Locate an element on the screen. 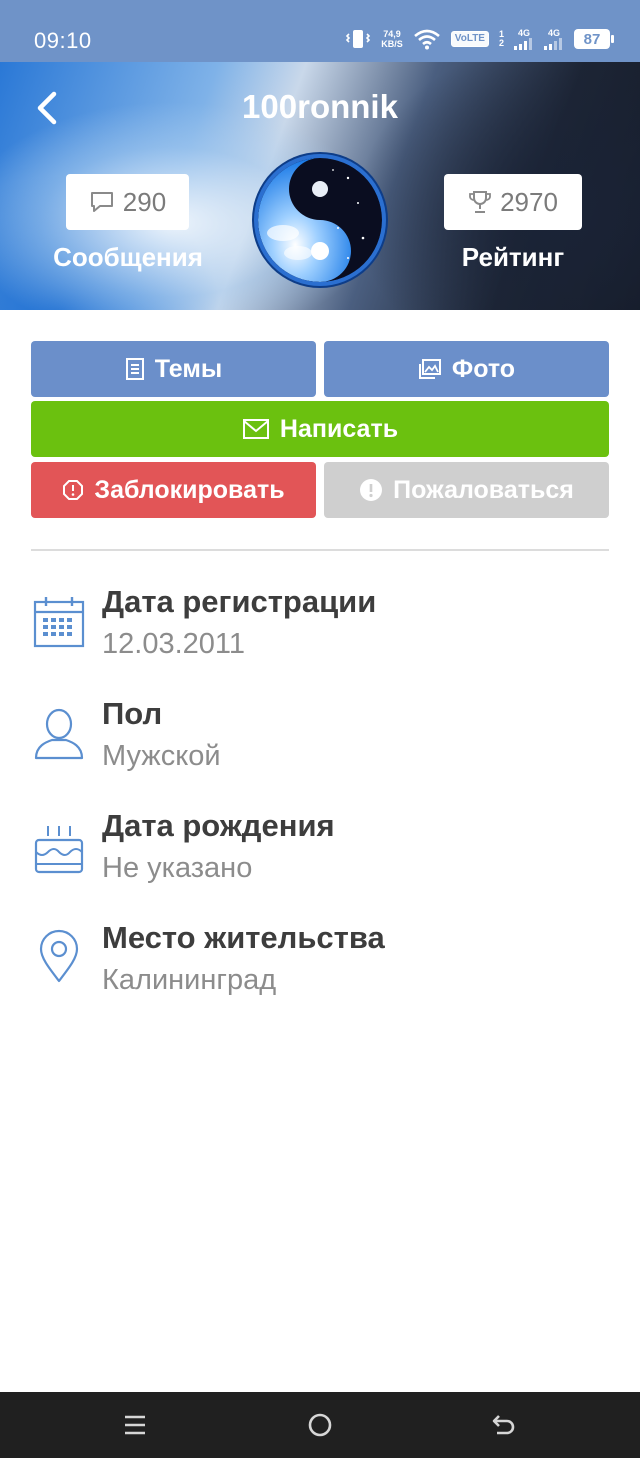  report-button: Пожаловаться is located at coordinates (466, 490).